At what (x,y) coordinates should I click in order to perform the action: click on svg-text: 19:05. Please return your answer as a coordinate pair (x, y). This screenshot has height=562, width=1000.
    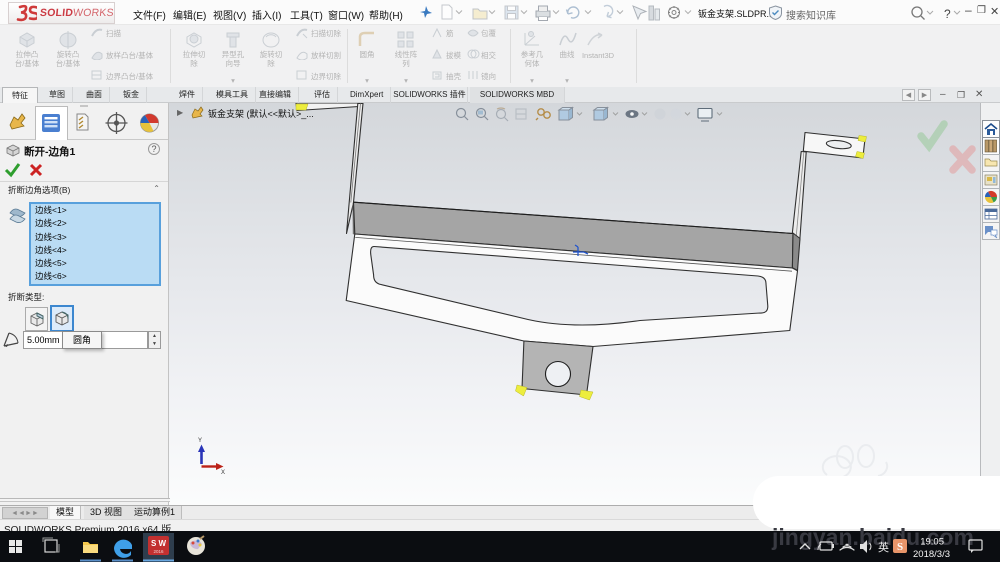
    Looking at the image, I should click on (932, 542).